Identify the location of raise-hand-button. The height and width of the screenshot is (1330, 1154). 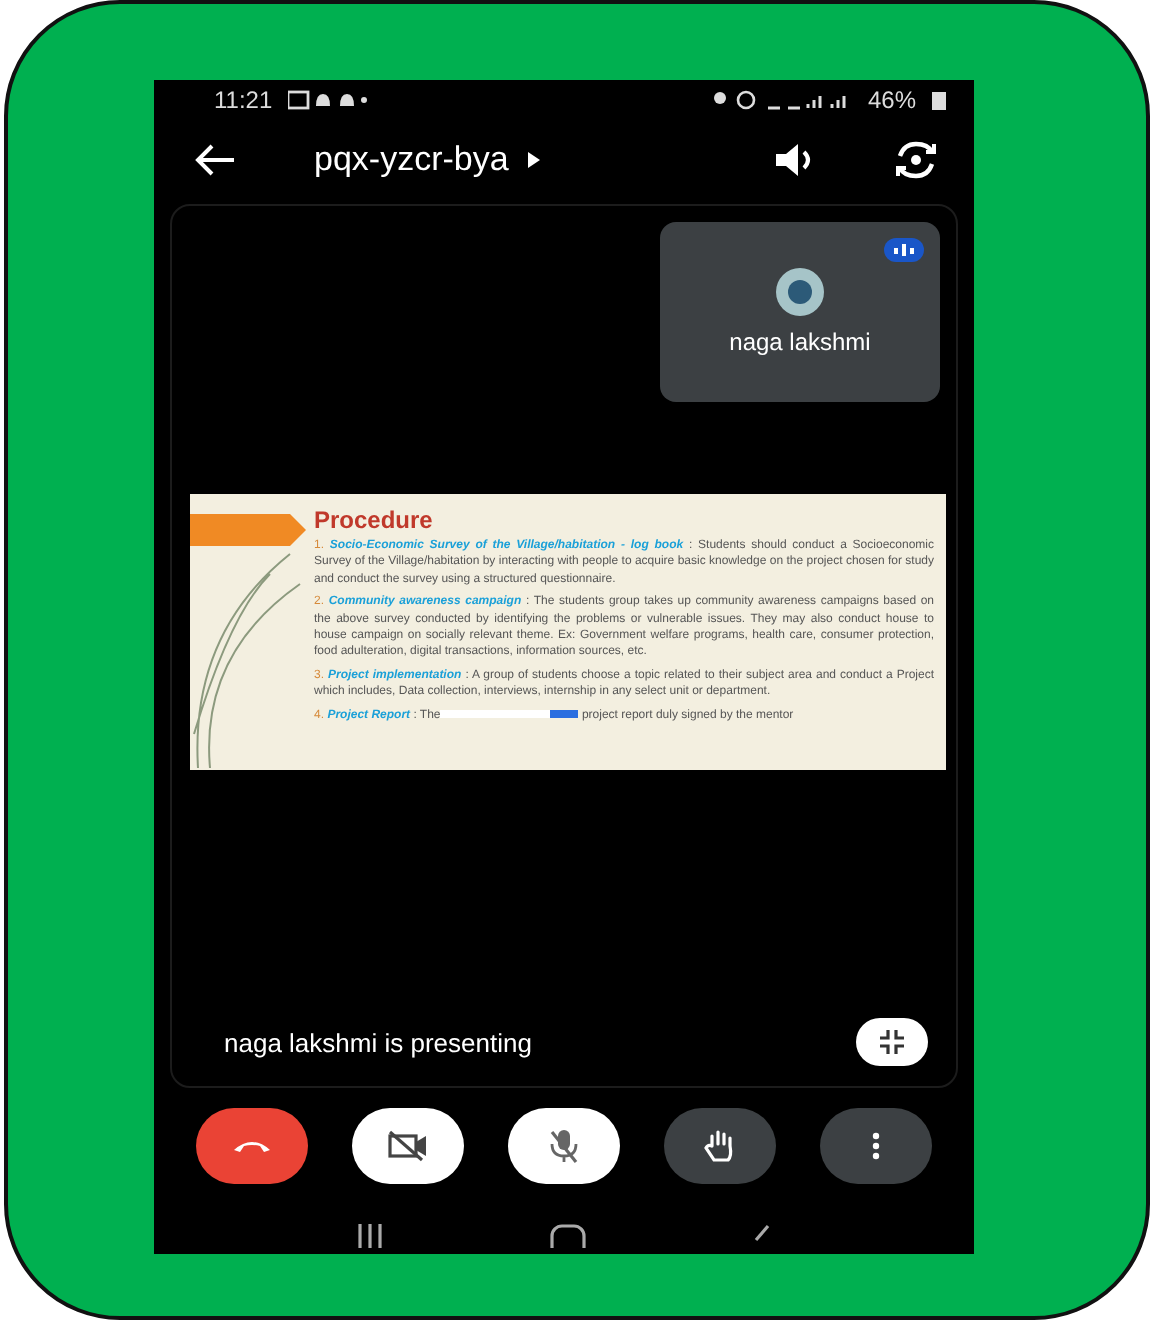
(720, 1146).